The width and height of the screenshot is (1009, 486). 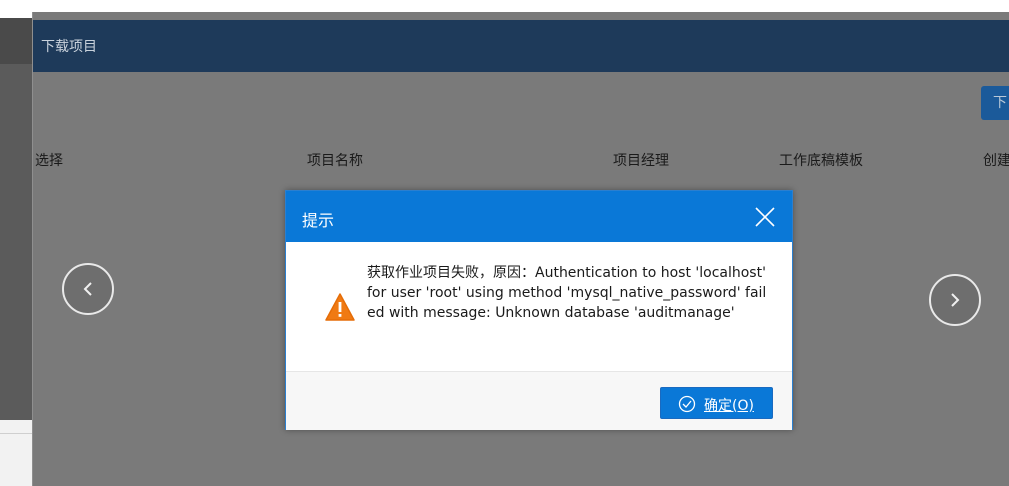 I want to click on background-strip-top, so click(x=16, y=4).